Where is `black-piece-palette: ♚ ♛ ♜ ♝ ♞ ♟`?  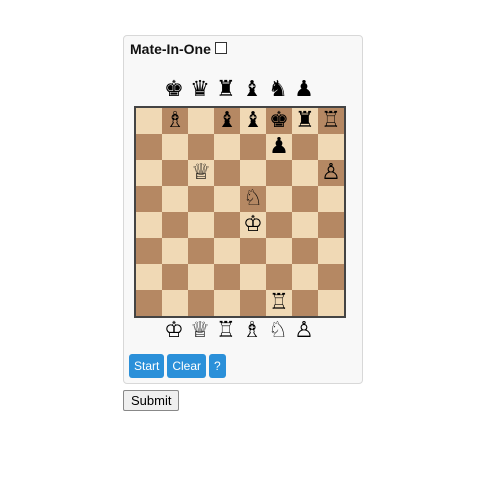
black-piece-palette: ♚ ♛ ♜ ♝ ♞ ♟ is located at coordinates (239, 90).